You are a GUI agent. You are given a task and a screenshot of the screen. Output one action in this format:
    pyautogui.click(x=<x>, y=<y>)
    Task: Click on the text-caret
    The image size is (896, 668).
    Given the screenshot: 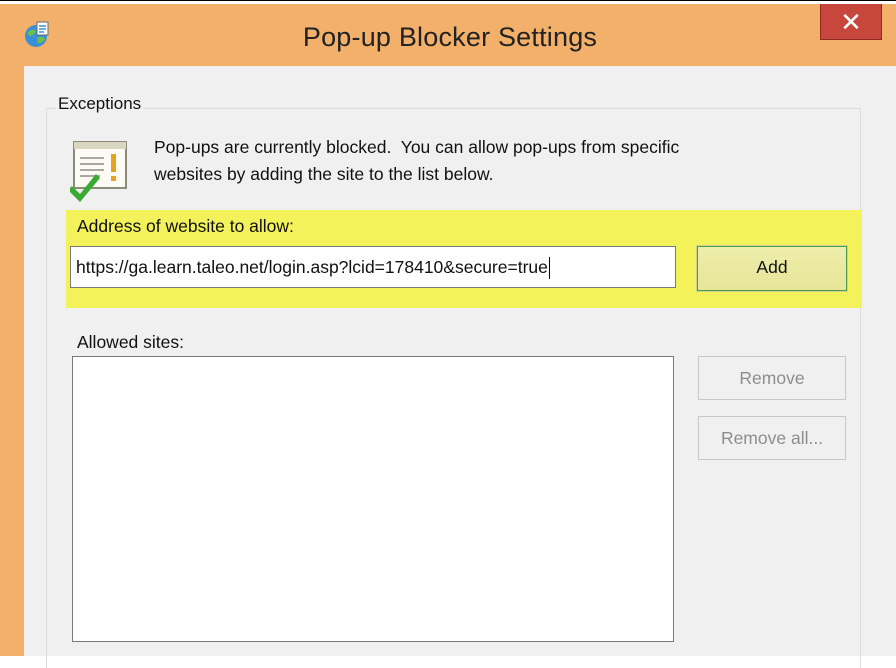 What is the action you would take?
    pyautogui.click(x=549, y=268)
    